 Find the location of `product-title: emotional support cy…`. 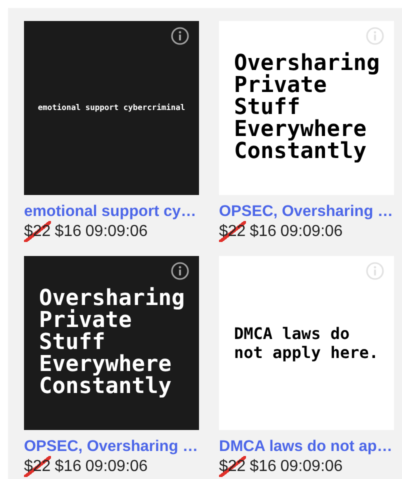

product-title: emotional support cy… is located at coordinates (111, 211).